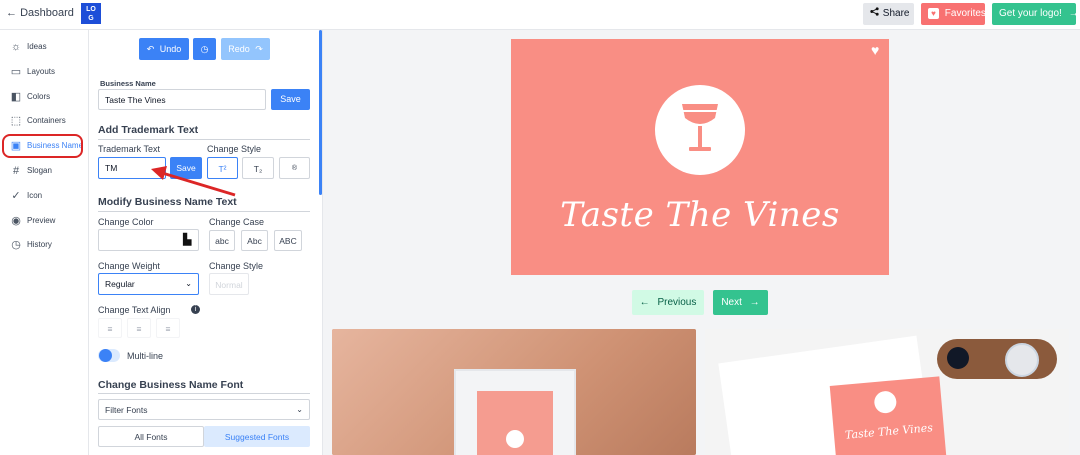  I want to click on annotation-arrow, so click(193, 181).